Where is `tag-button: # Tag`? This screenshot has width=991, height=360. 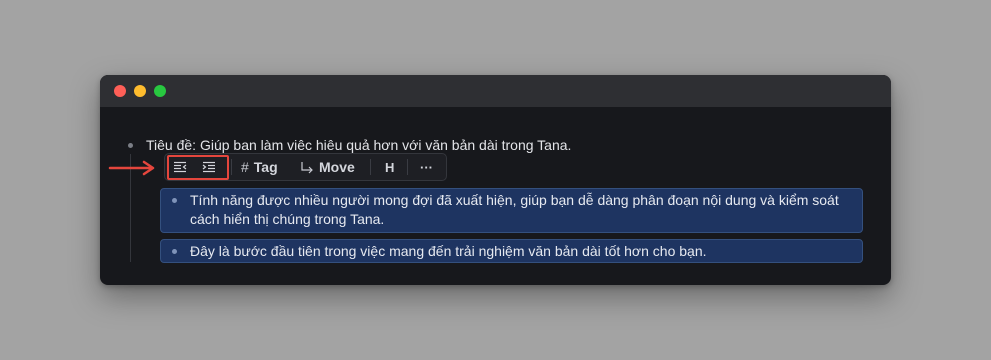 tag-button: # Tag is located at coordinates (259, 167).